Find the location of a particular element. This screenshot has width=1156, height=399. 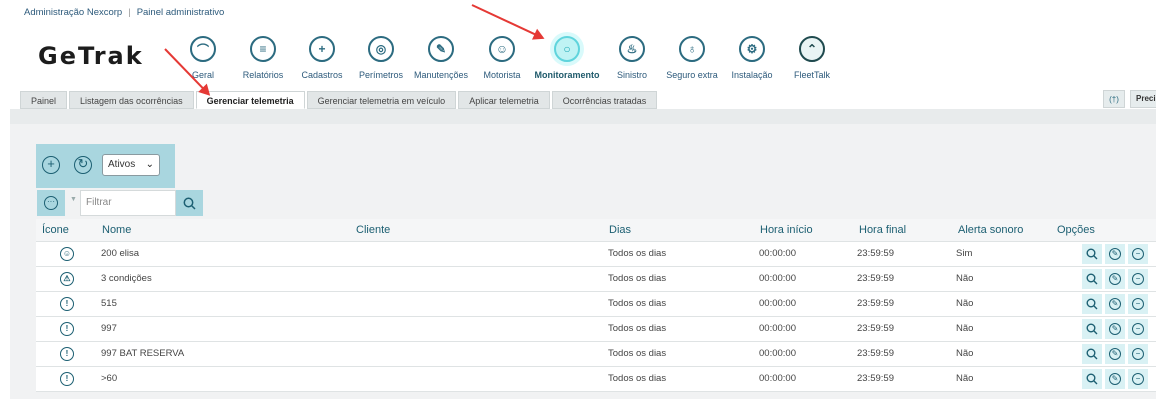

chevron-down-icon: ⌄ is located at coordinates (149, 164).